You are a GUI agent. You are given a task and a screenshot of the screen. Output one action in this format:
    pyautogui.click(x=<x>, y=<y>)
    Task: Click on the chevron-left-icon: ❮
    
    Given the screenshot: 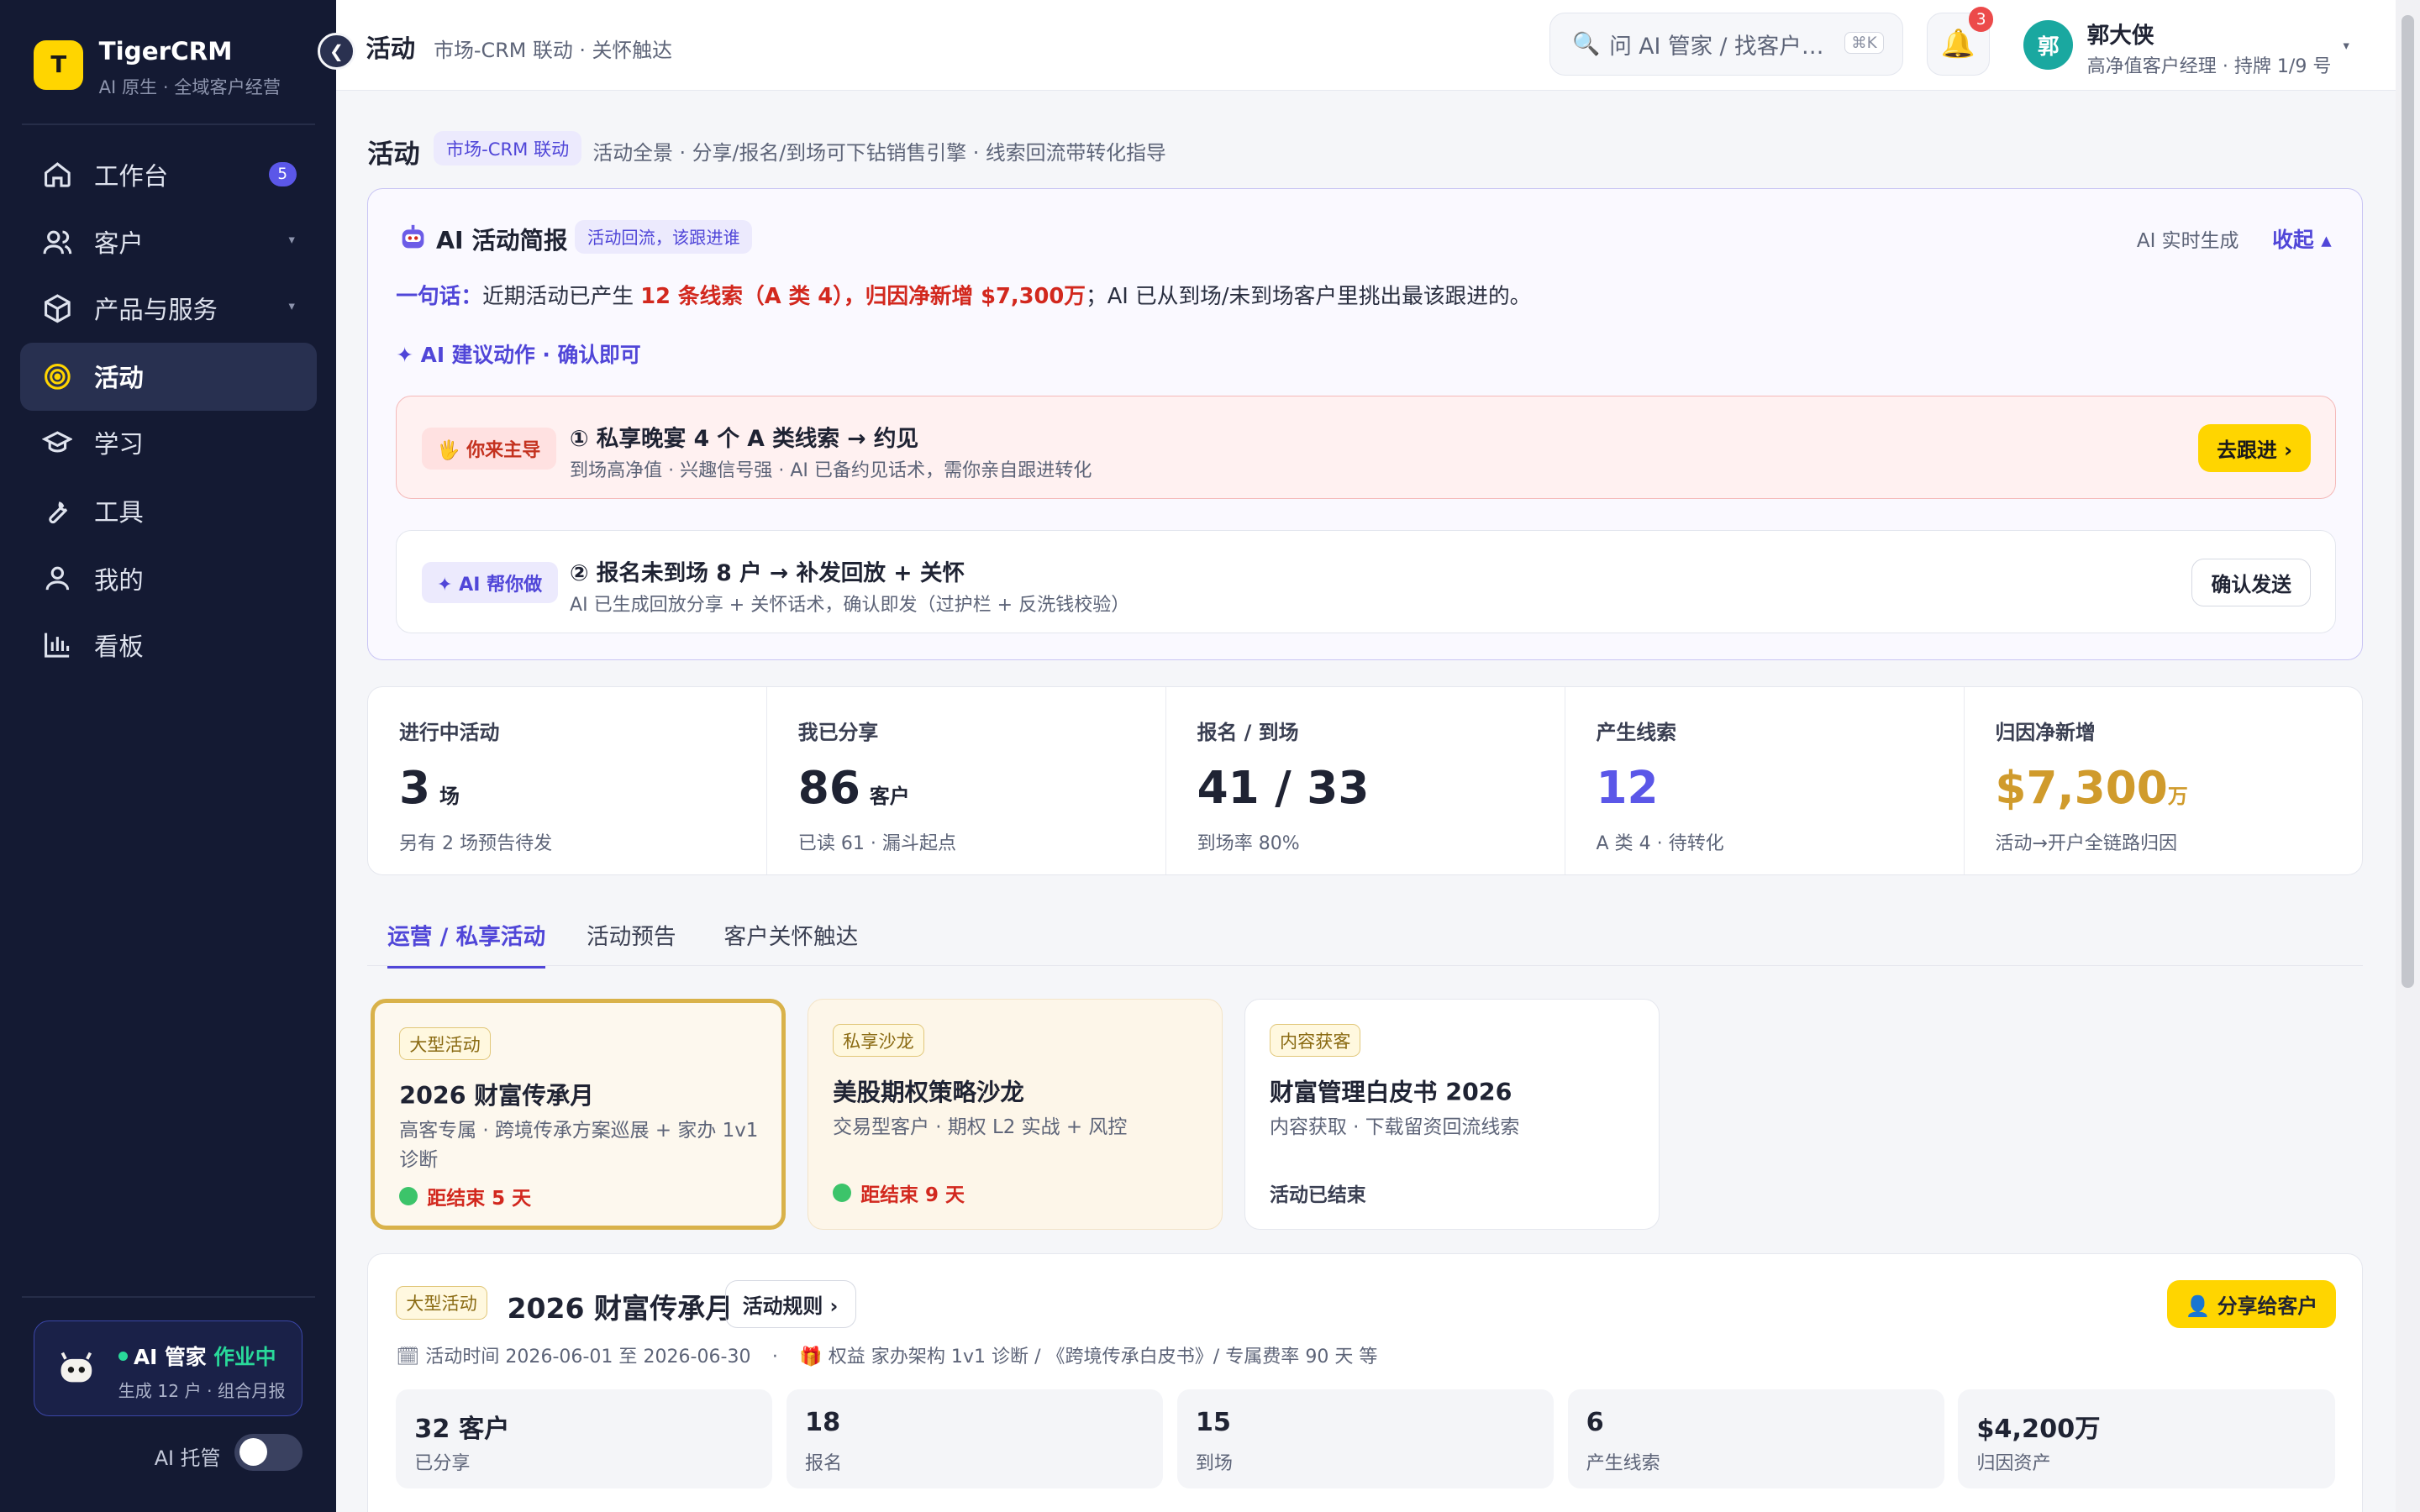 What is the action you would take?
    pyautogui.click(x=337, y=50)
    